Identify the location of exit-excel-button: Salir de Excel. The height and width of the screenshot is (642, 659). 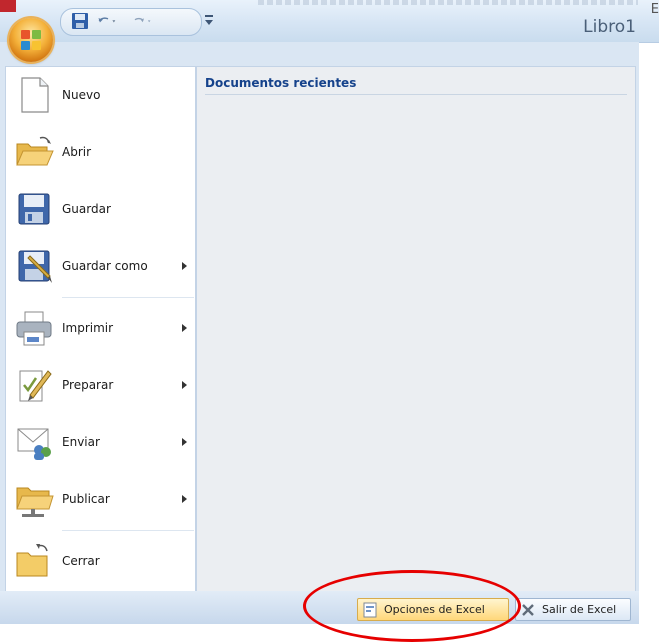
(573, 609).